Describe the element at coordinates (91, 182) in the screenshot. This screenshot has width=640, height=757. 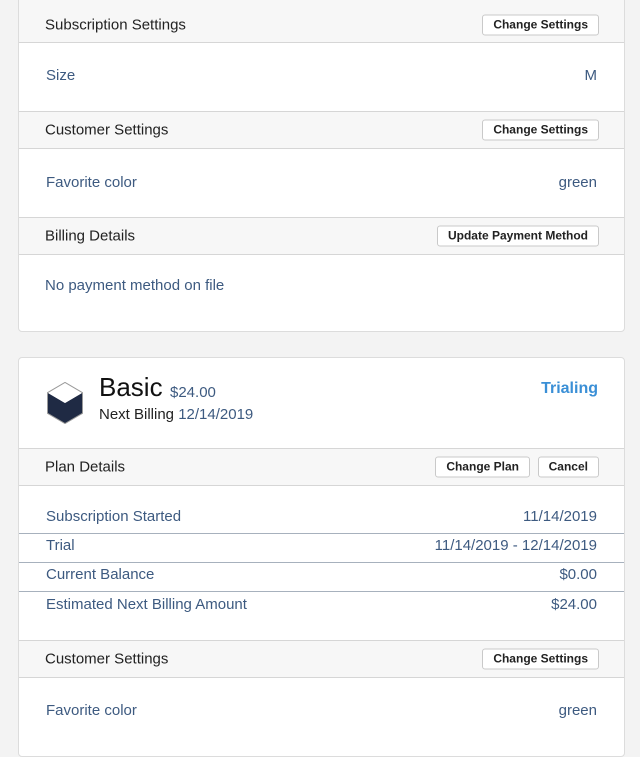
I see `favorite-color-label: Favorite color` at that location.